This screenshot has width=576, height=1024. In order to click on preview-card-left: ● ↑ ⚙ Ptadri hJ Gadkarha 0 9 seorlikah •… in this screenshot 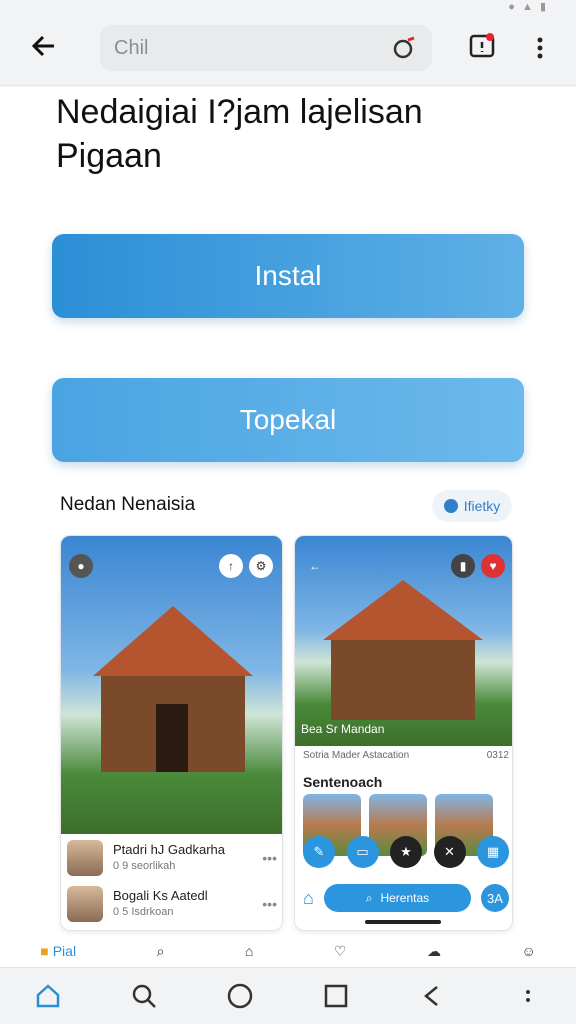, I will do `click(171, 733)`.